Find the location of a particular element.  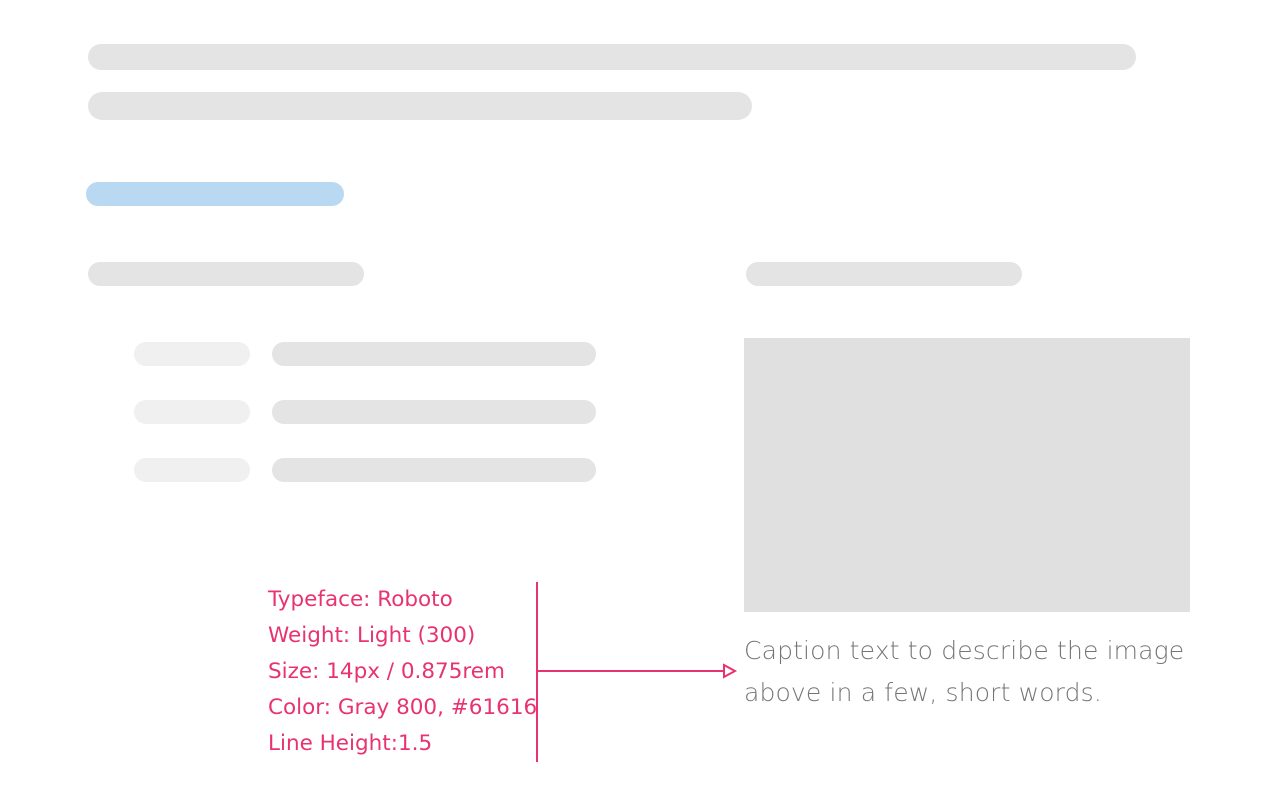

annotation-arrowhead-icon is located at coordinates (730, 671).